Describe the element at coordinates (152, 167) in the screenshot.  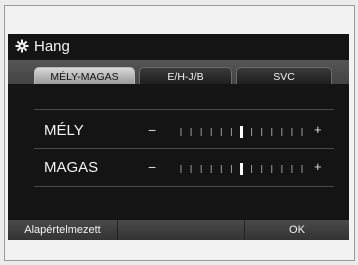
I see `treble-decrease-button: −` at that location.